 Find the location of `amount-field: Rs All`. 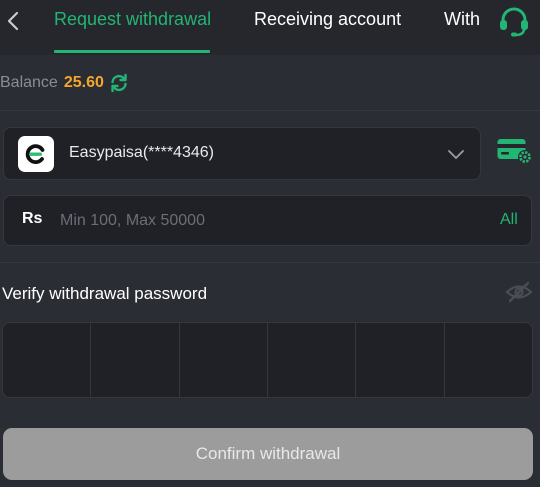

amount-field: Rs All is located at coordinates (267, 220).